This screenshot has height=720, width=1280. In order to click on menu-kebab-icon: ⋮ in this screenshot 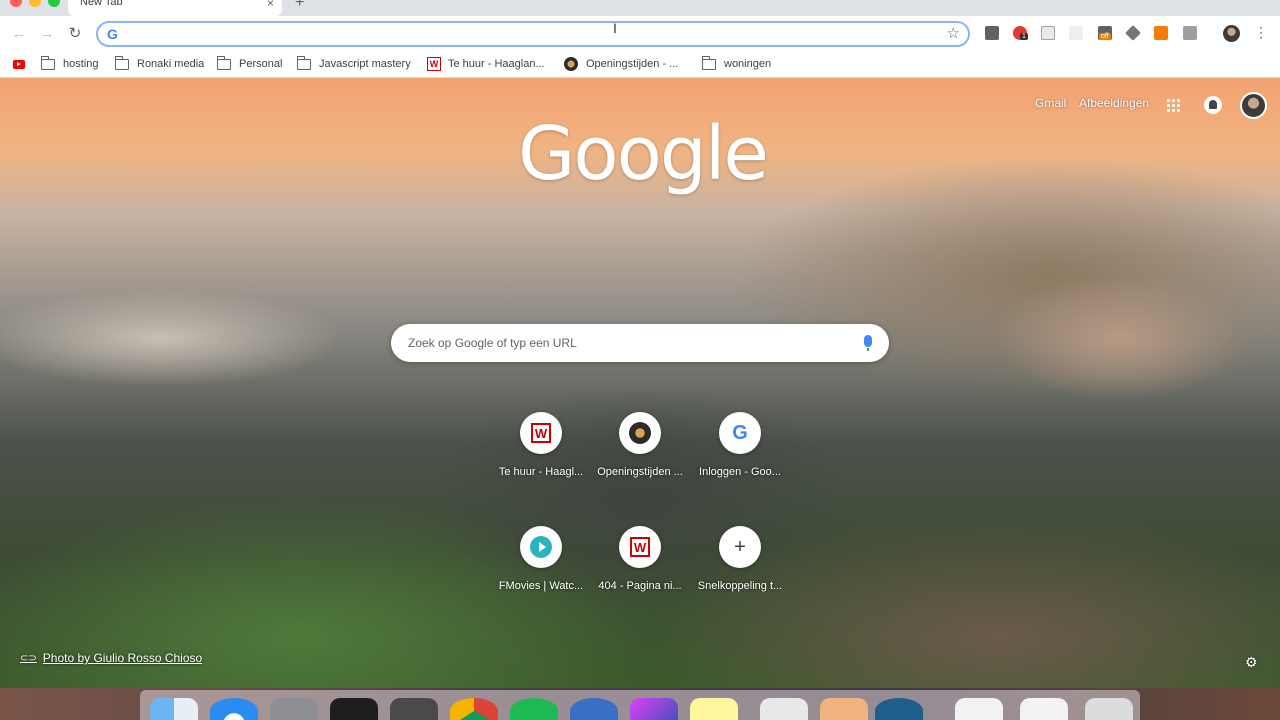, I will do `click(1261, 32)`.